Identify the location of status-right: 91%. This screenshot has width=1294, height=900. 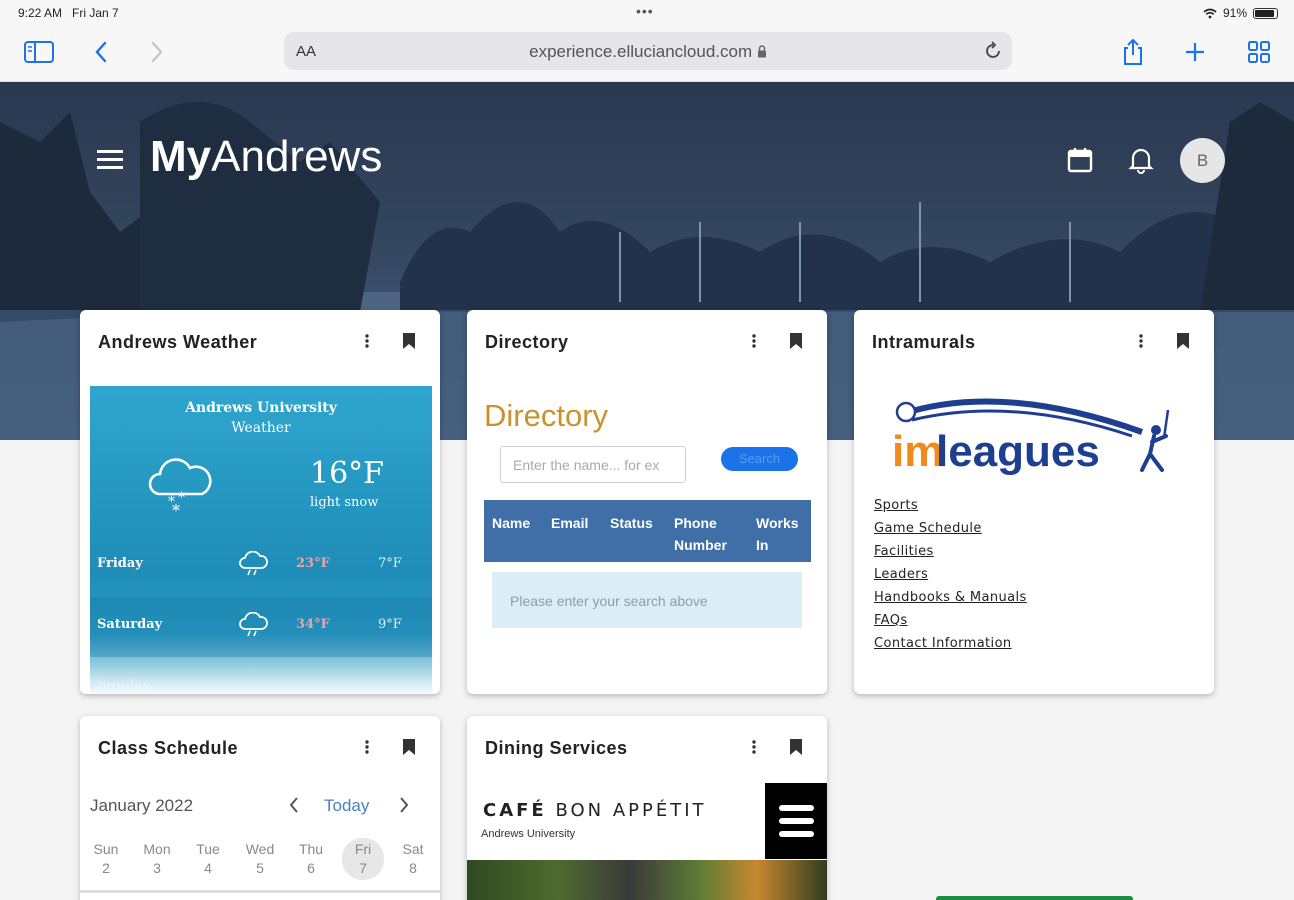
(1240, 13).